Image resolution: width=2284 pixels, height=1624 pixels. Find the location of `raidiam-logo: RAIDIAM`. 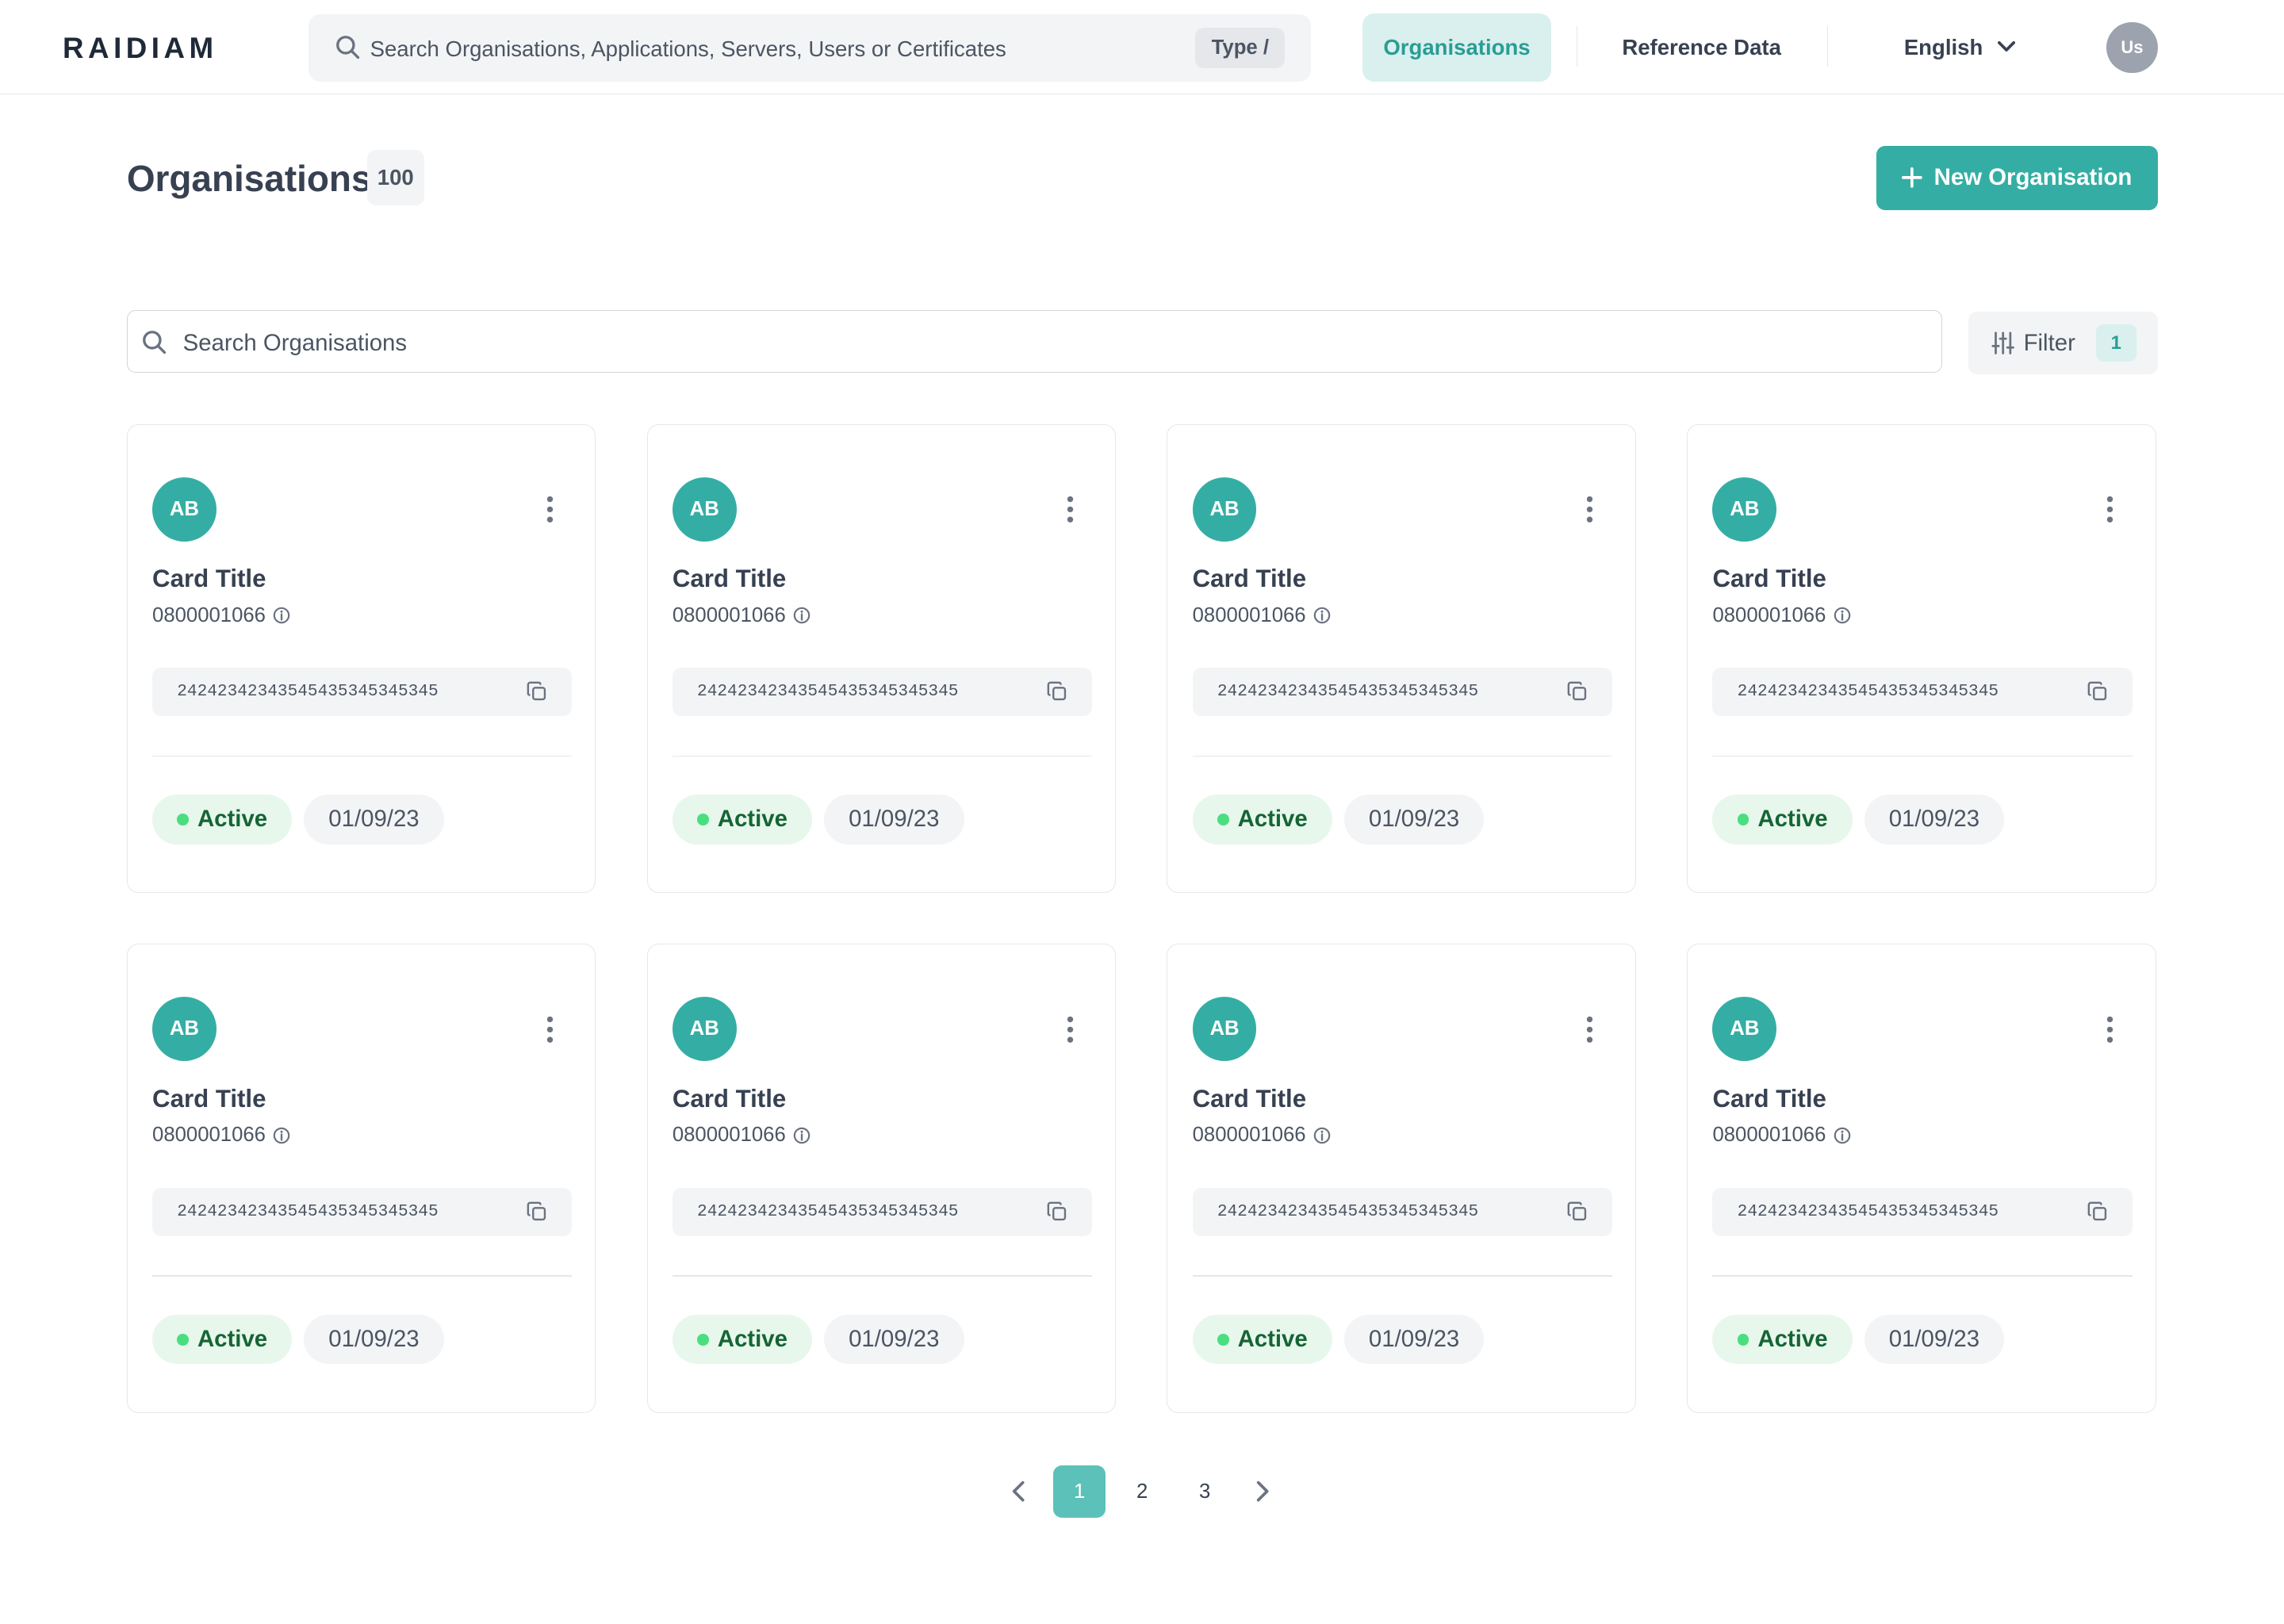

raidiam-logo: RAIDIAM is located at coordinates (144, 47).